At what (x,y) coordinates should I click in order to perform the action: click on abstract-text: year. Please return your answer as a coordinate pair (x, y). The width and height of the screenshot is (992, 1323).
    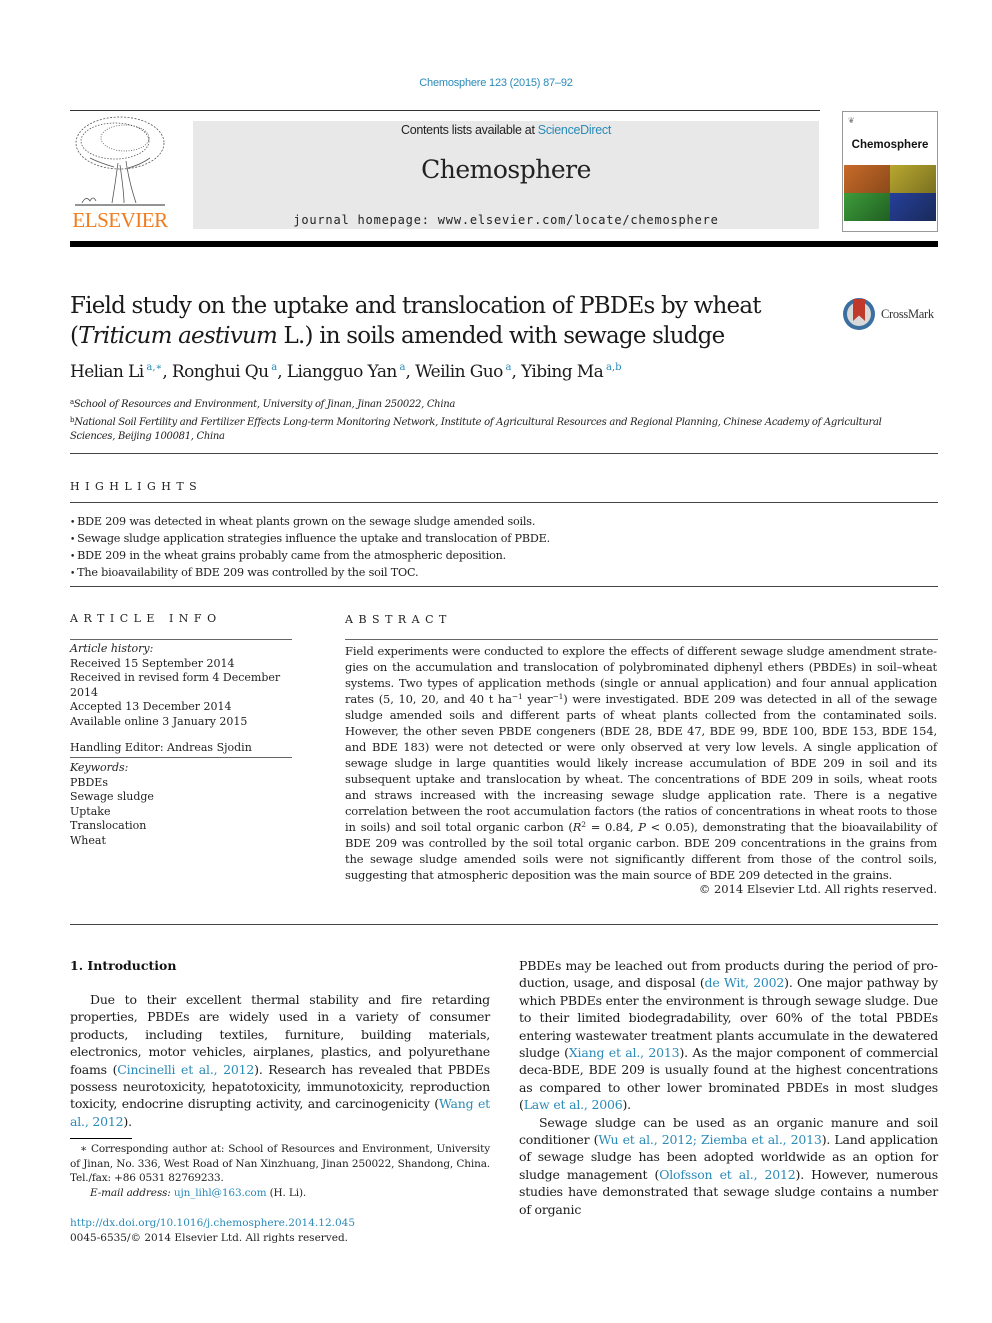
    Looking at the image, I should click on (537, 699).